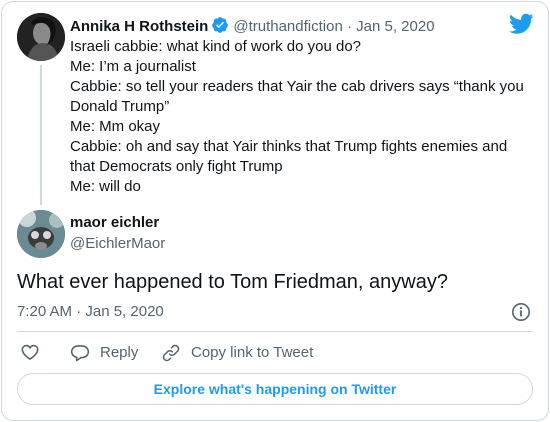 This screenshot has width=550, height=422. What do you see at coordinates (105, 186) in the screenshot?
I see `parent-text-line: Me: will do` at bounding box center [105, 186].